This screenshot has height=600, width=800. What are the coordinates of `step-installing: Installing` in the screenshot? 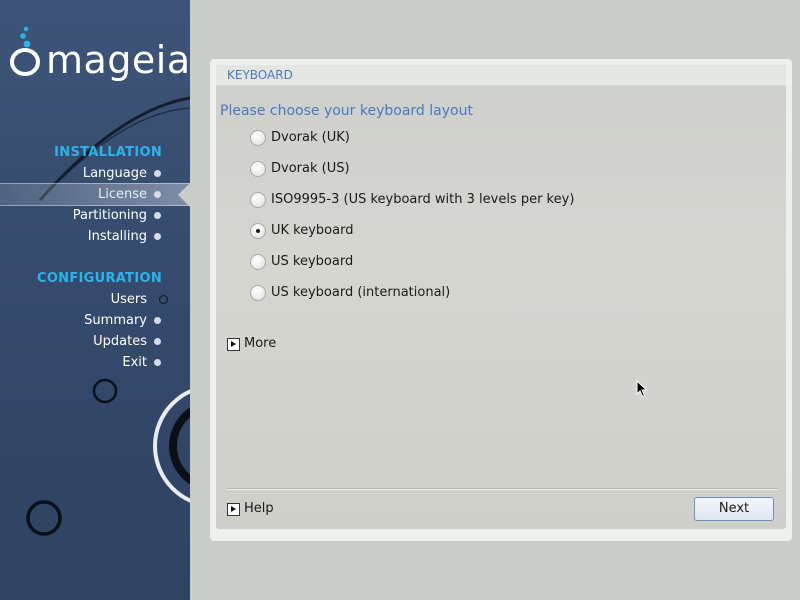 It's located at (95, 236).